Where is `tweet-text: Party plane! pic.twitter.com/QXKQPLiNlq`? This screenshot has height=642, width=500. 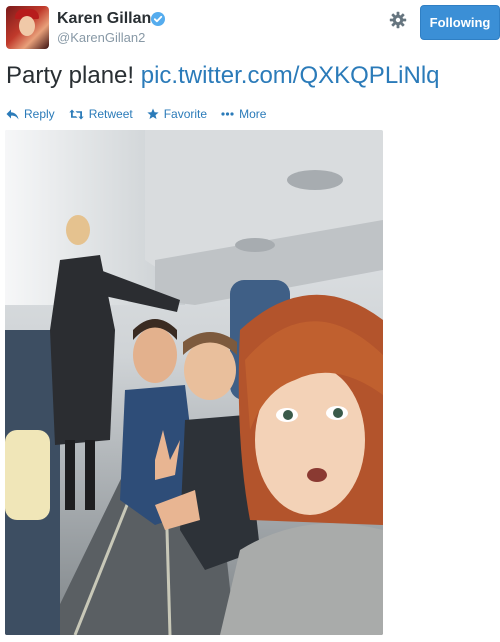 tweet-text: Party plane! pic.twitter.com/QXKQPLiNlq is located at coordinates (223, 76).